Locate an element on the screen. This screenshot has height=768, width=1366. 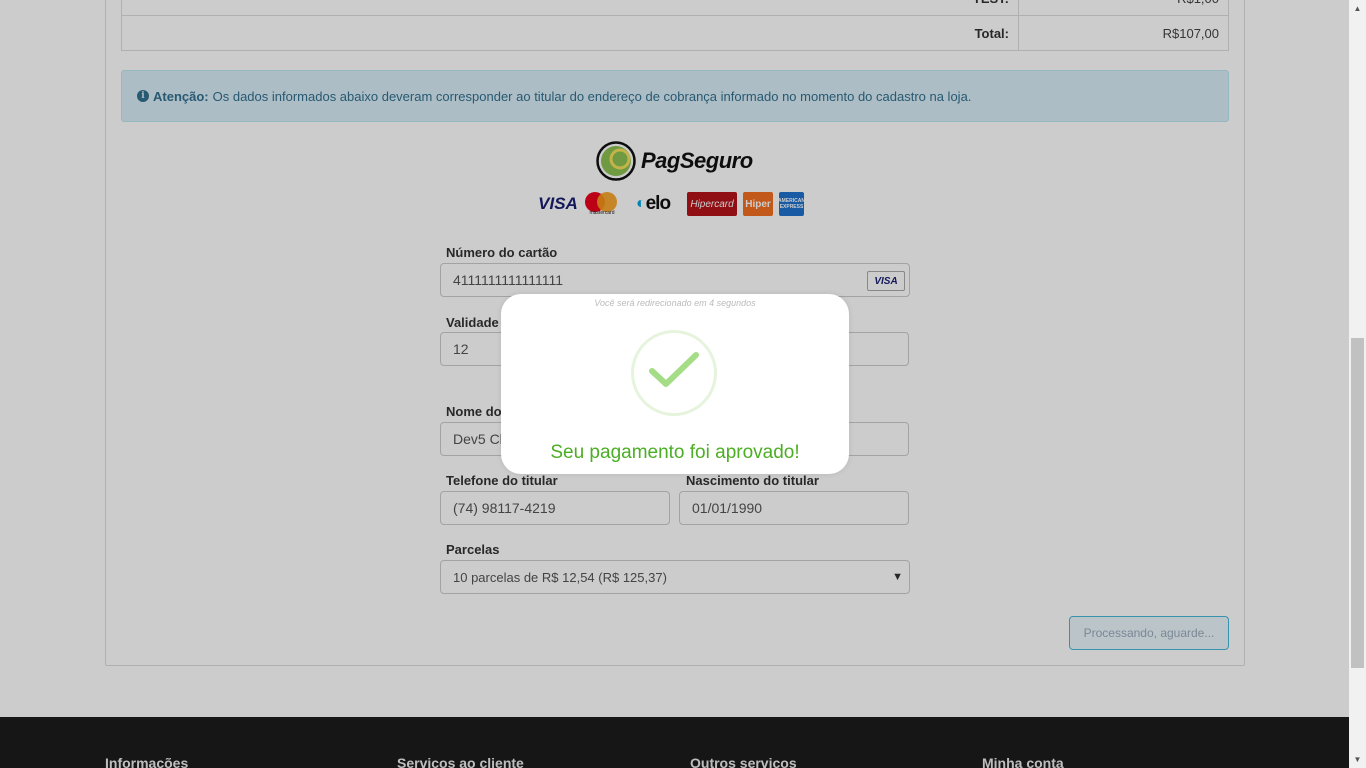
scroll-up-arrow-icon: ▲ is located at coordinates (1357, 8).